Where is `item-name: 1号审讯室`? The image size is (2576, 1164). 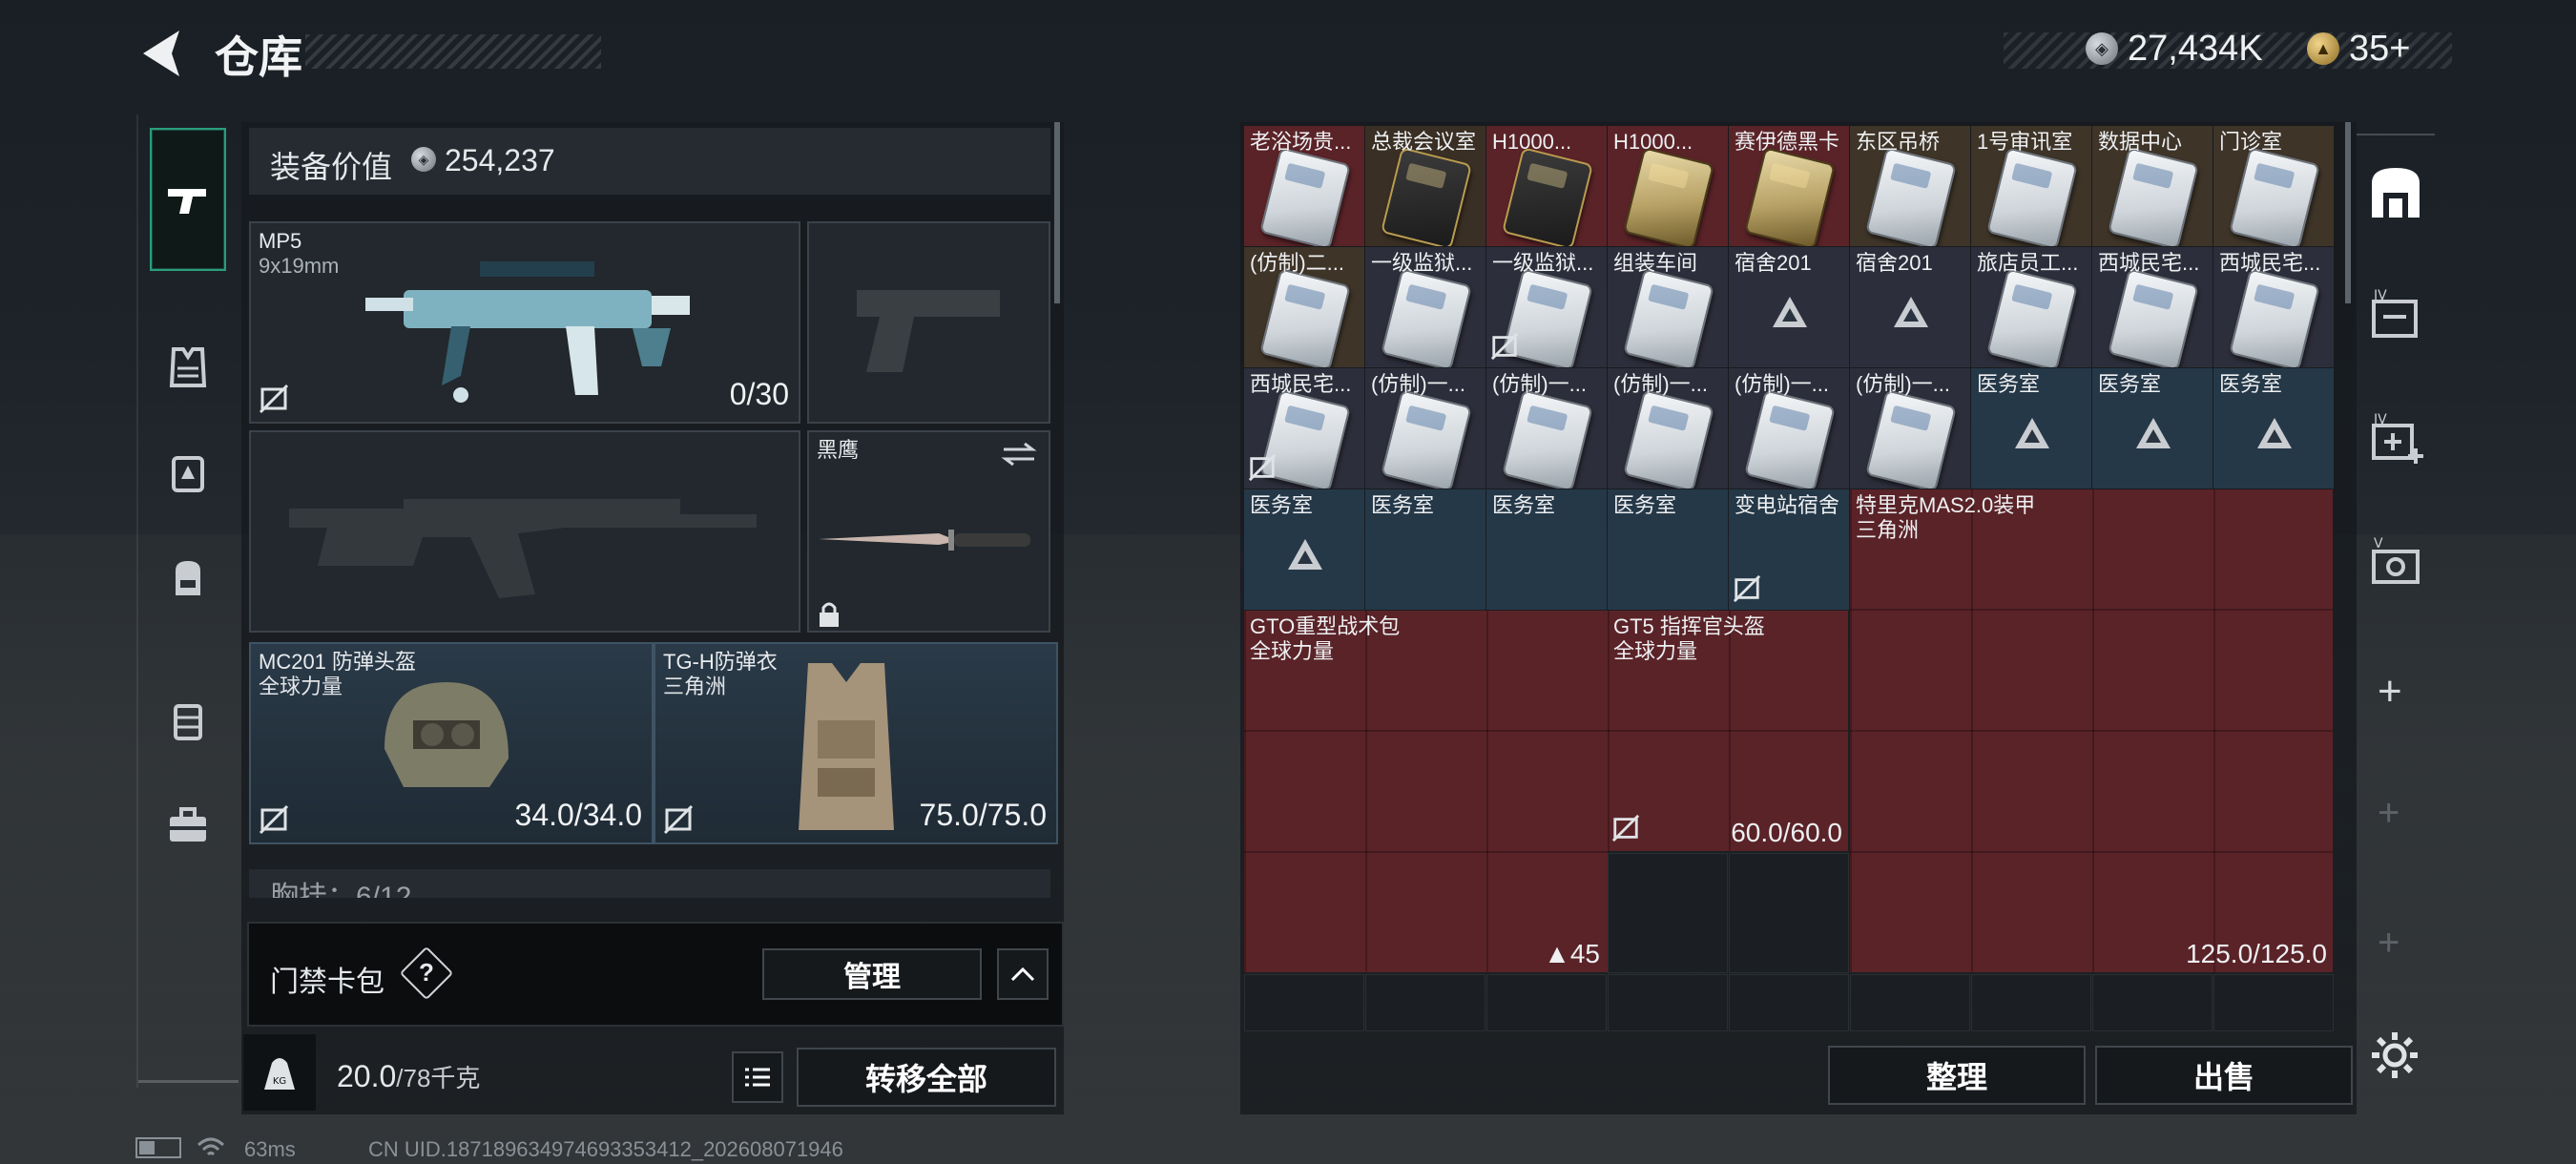 item-name: 1号审讯室 is located at coordinates (2025, 142).